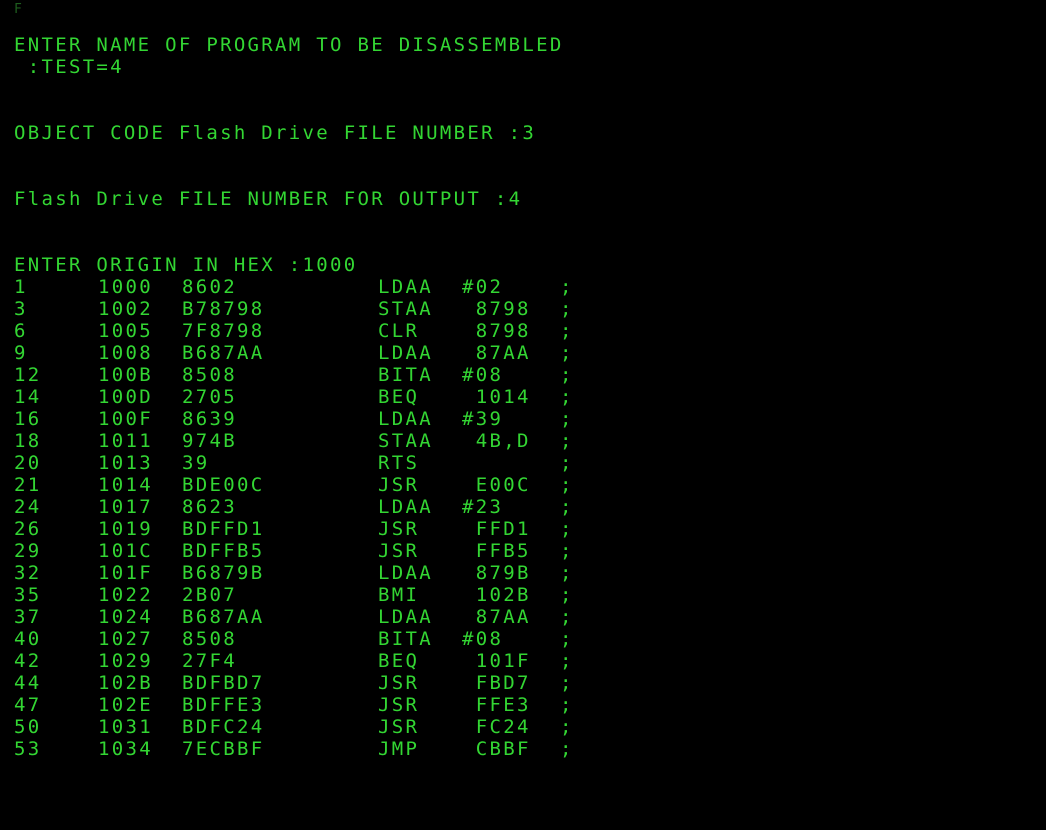  I want to click on listing-operand: FBD7, so click(496, 683).